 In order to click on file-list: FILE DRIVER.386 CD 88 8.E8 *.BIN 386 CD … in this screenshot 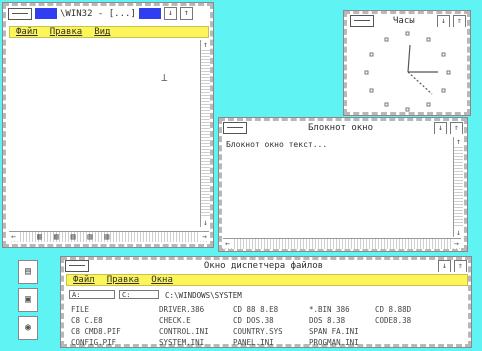, I will do `click(258, 326)`.